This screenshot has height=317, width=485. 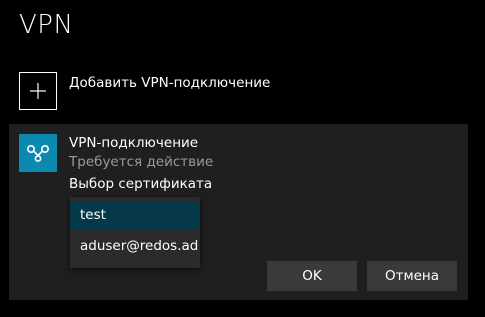 I want to click on add-vpn-connection-row: Добавить VPN-подключение, so click(x=144, y=91).